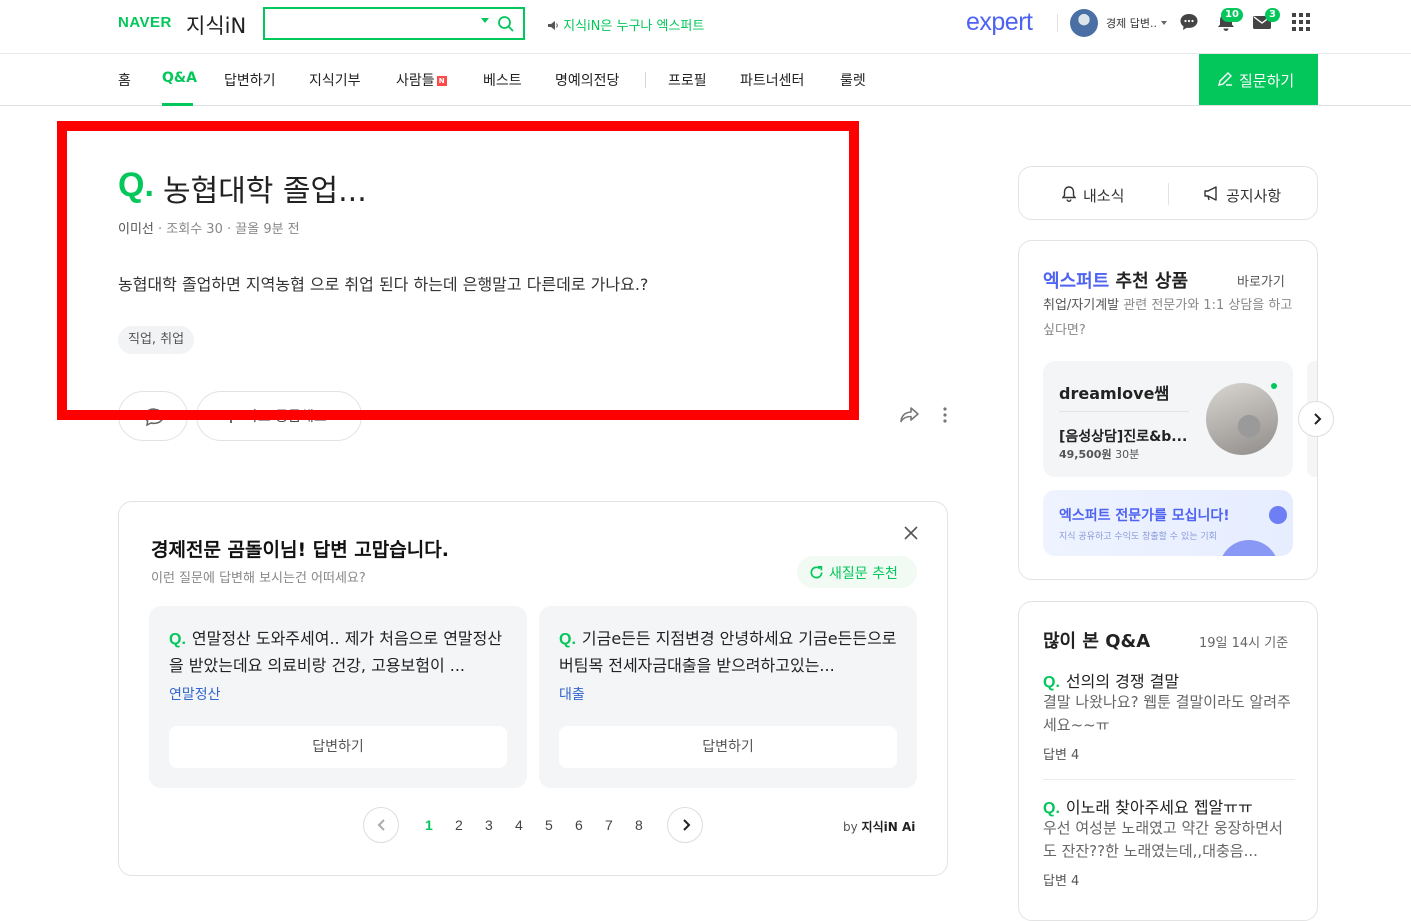  I want to click on page-number: 4, so click(519, 825).